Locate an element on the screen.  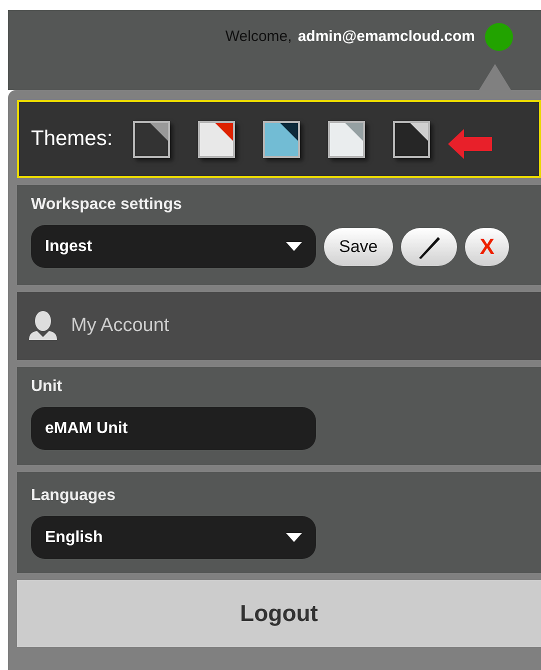
delete-button: X is located at coordinates (487, 247).